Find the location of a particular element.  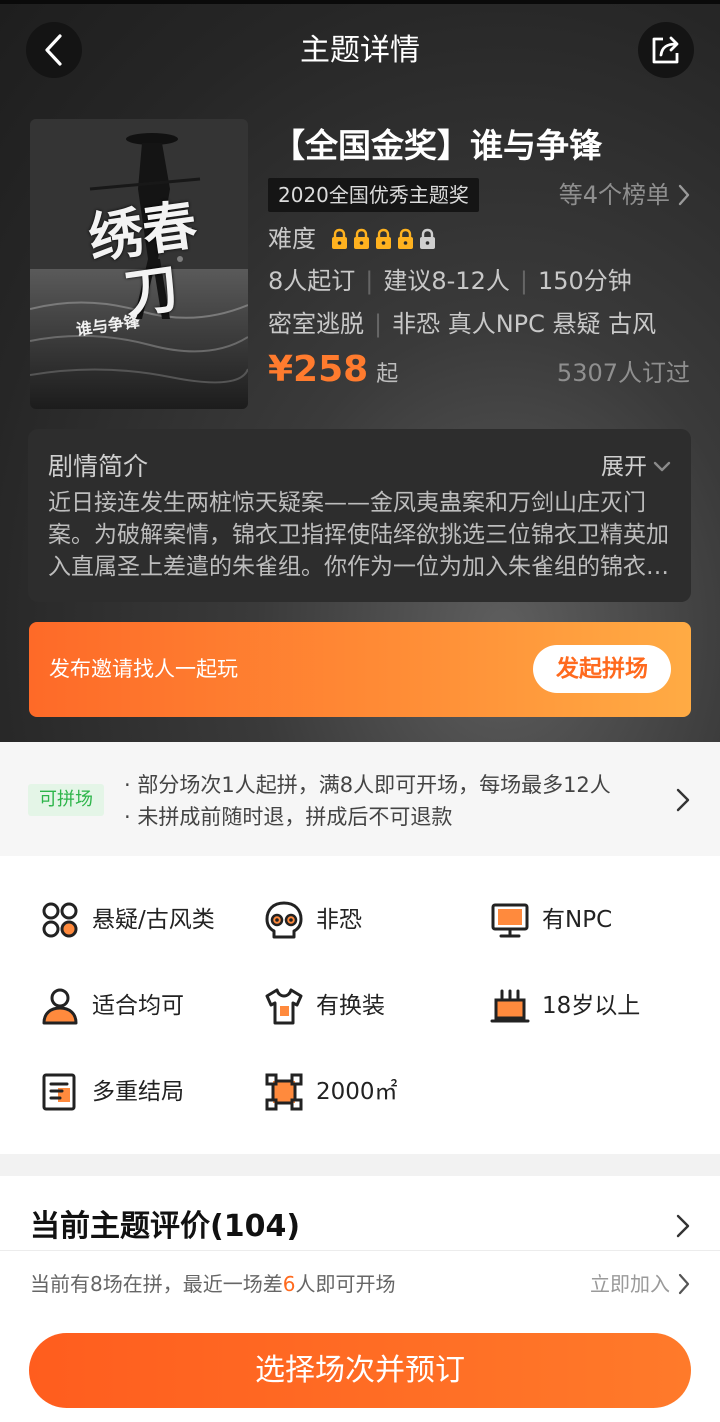

stats-row: 8人起订 | 建议8-12人 | 150分钟 is located at coordinates (450, 281).